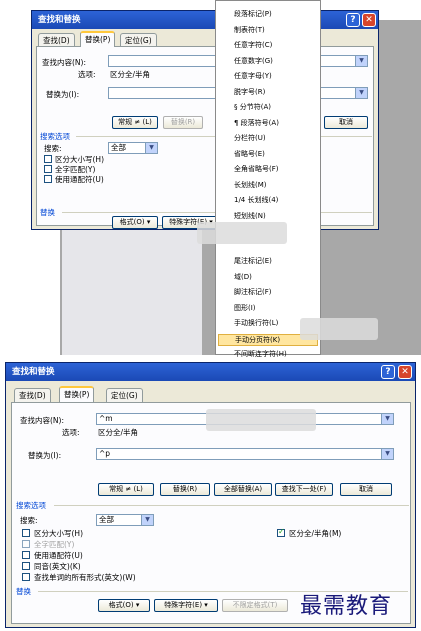 The height and width of the screenshot is (631, 421). What do you see at coordinates (304, 489) in the screenshot?
I see `find-next-button: 查找下一处(F)` at bounding box center [304, 489].